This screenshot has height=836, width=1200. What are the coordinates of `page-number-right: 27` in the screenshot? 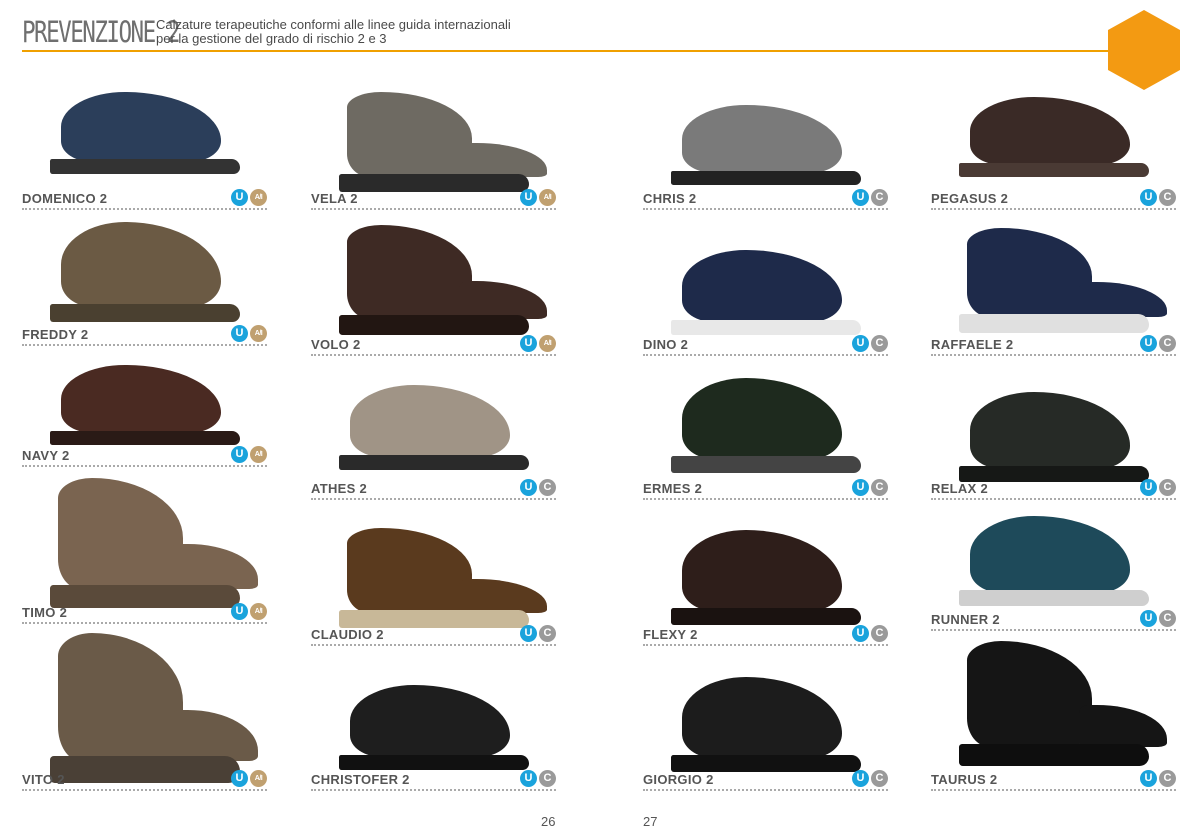 It's located at (650, 821).